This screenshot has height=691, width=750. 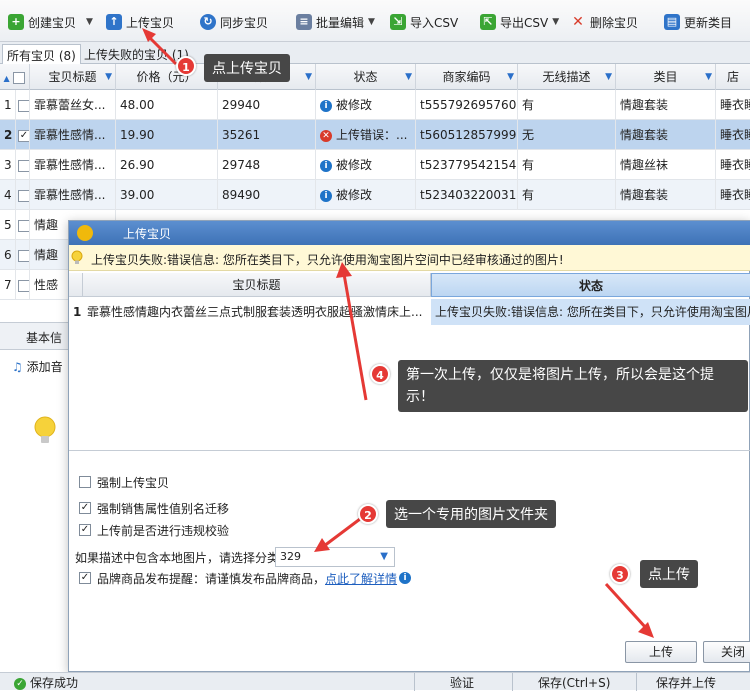 What do you see at coordinates (467, 77) in the screenshot?
I see `column-merchant-code: 商家编码 ▼` at bounding box center [467, 77].